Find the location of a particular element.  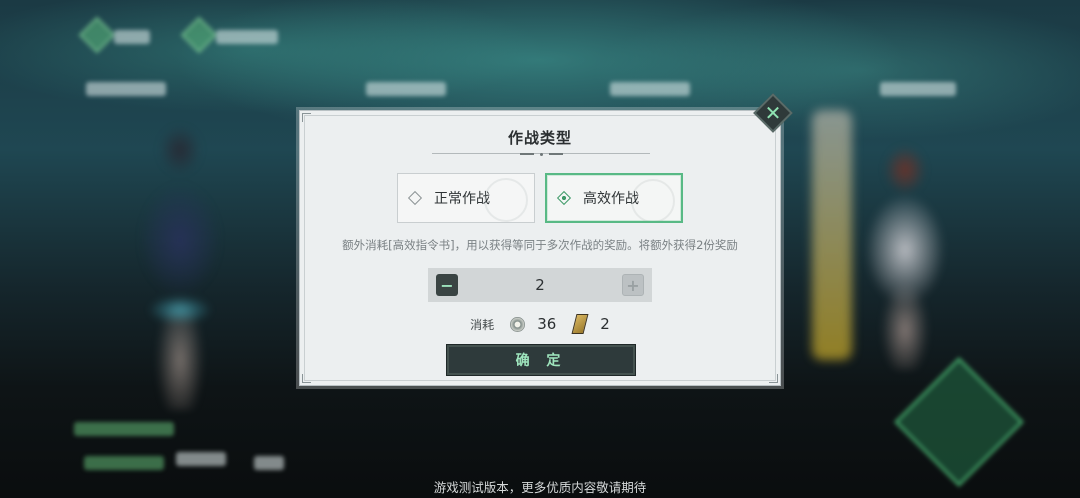

quantity-value: 2 is located at coordinates (540, 285).